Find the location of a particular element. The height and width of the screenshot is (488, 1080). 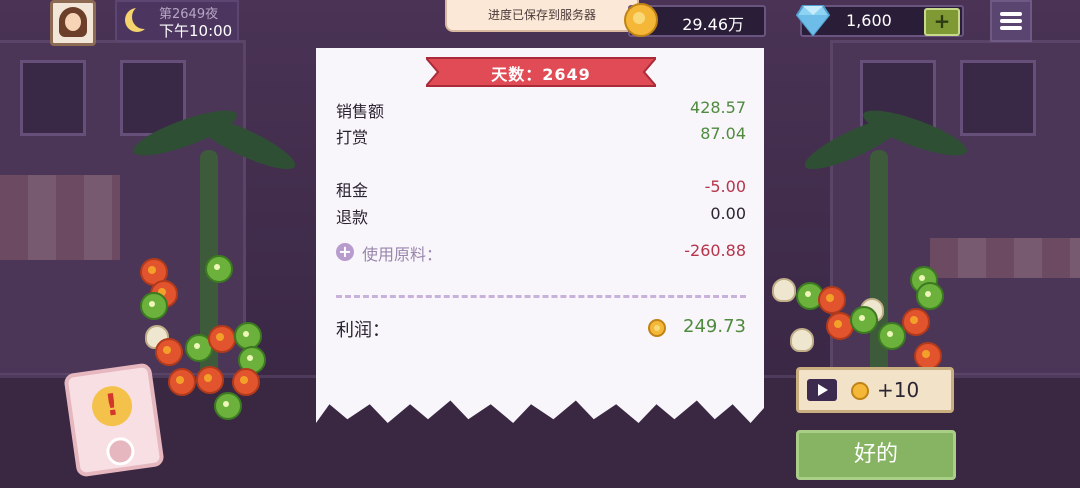

day-title: 天数：2649 is located at coordinates (541, 74).